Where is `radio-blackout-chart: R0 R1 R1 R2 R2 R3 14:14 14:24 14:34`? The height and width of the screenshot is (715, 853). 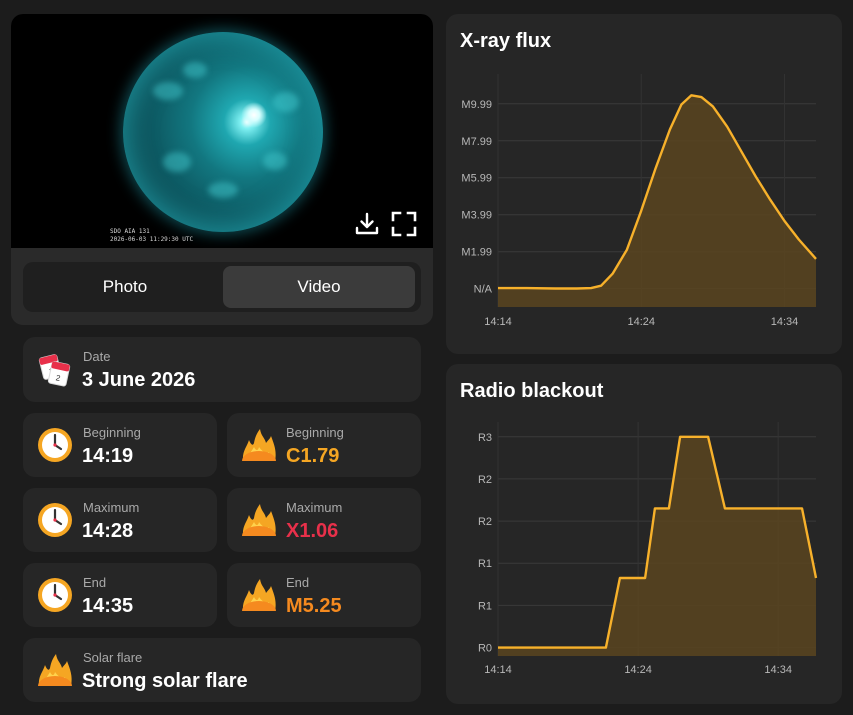 radio-blackout-chart: R0 R1 R1 R2 R2 R3 14:14 14:24 14:34 is located at coordinates (648, 549).